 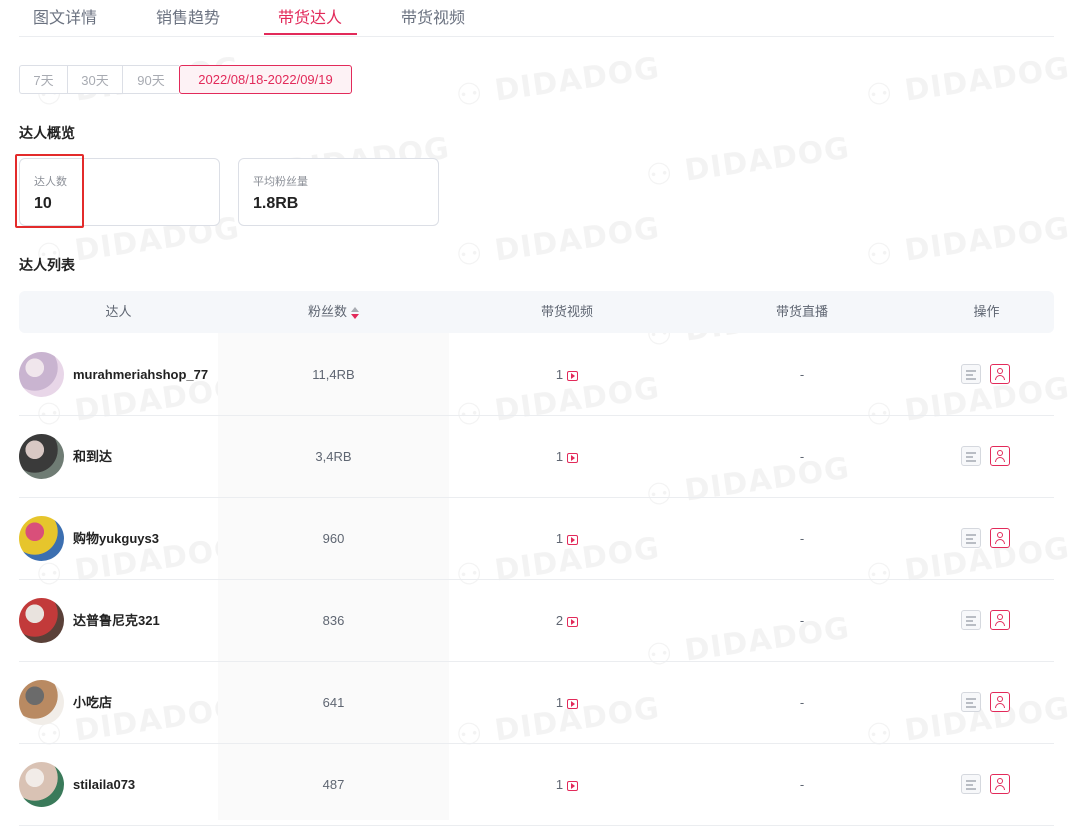 I want to click on column-header-creator: 达人, so click(x=118, y=311).